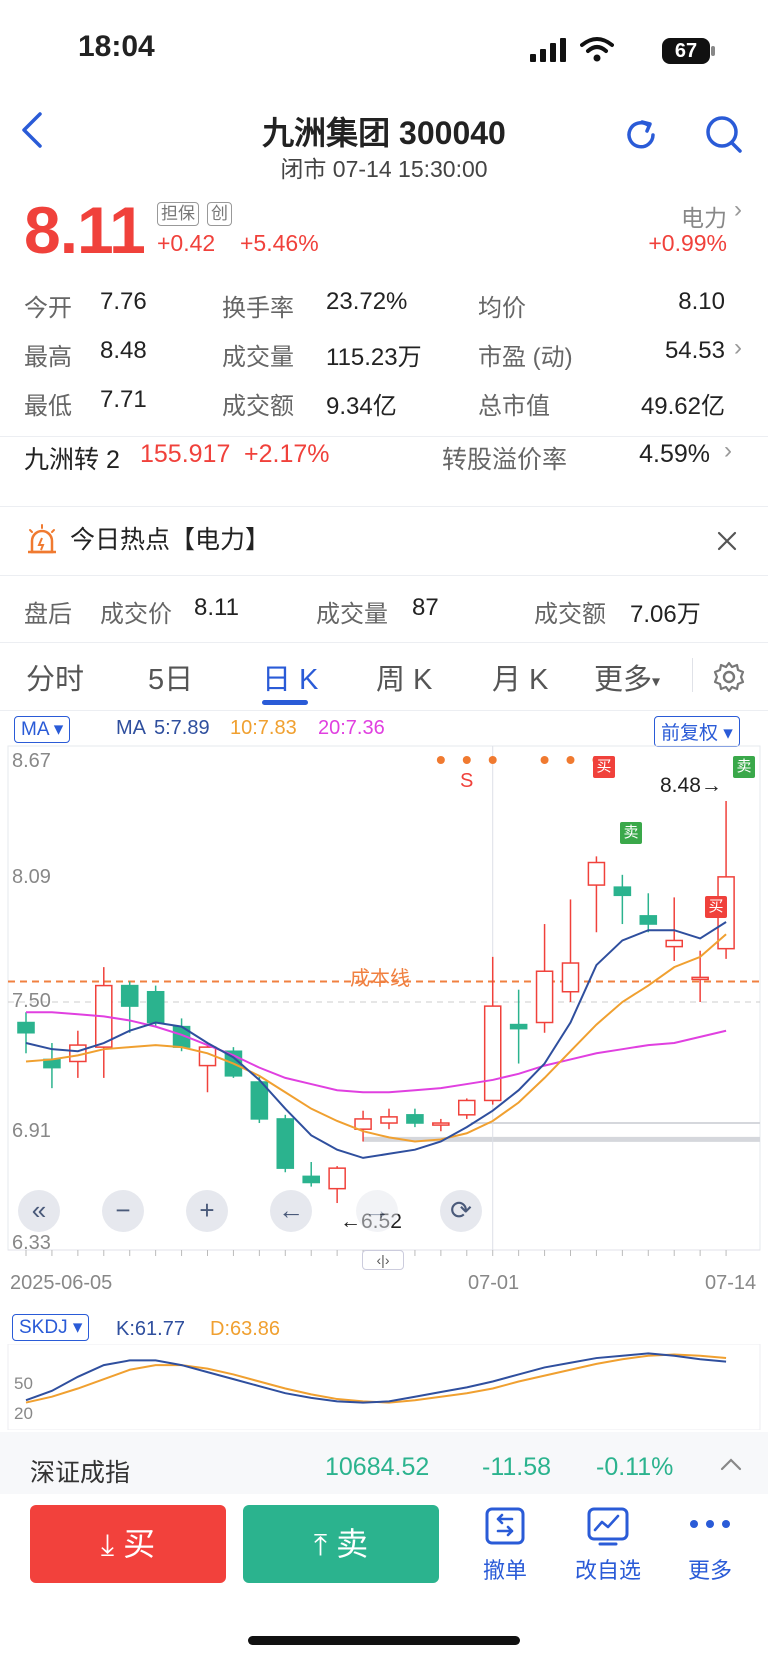 Image resolution: width=768 pixels, height=1663 pixels. I want to click on battery-icon: 67, so click(686, 51).